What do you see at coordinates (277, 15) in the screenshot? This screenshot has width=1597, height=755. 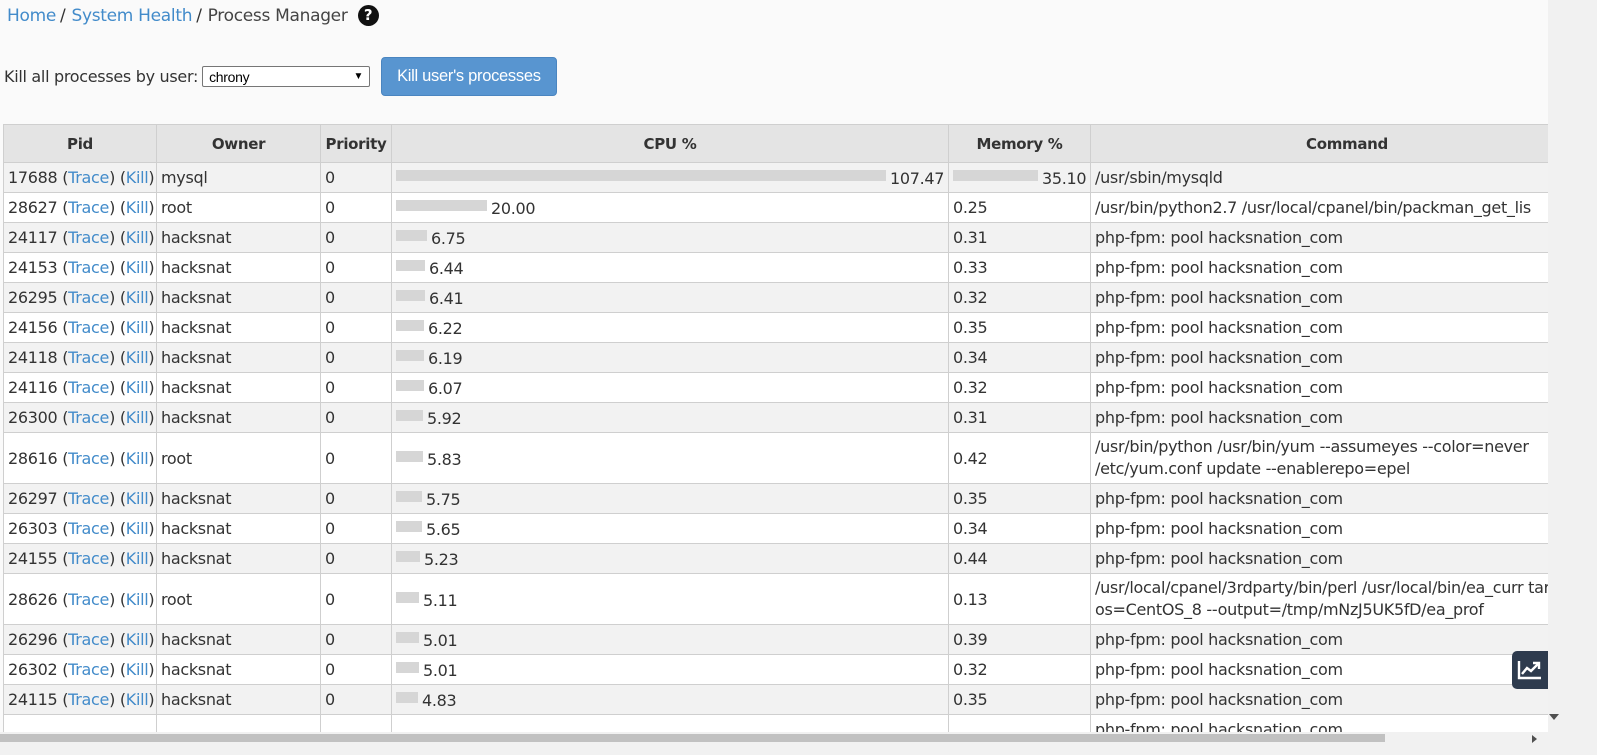 I see `page-title: Process Manager` at bounding box center [277, 15].